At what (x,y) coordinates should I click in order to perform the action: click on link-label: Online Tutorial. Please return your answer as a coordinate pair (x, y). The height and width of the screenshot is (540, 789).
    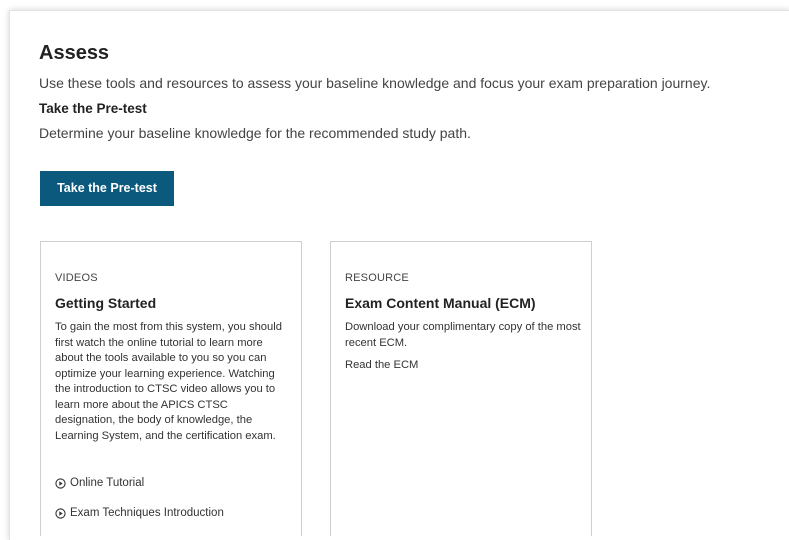
    Looking at the image, I should click on (107, 483).